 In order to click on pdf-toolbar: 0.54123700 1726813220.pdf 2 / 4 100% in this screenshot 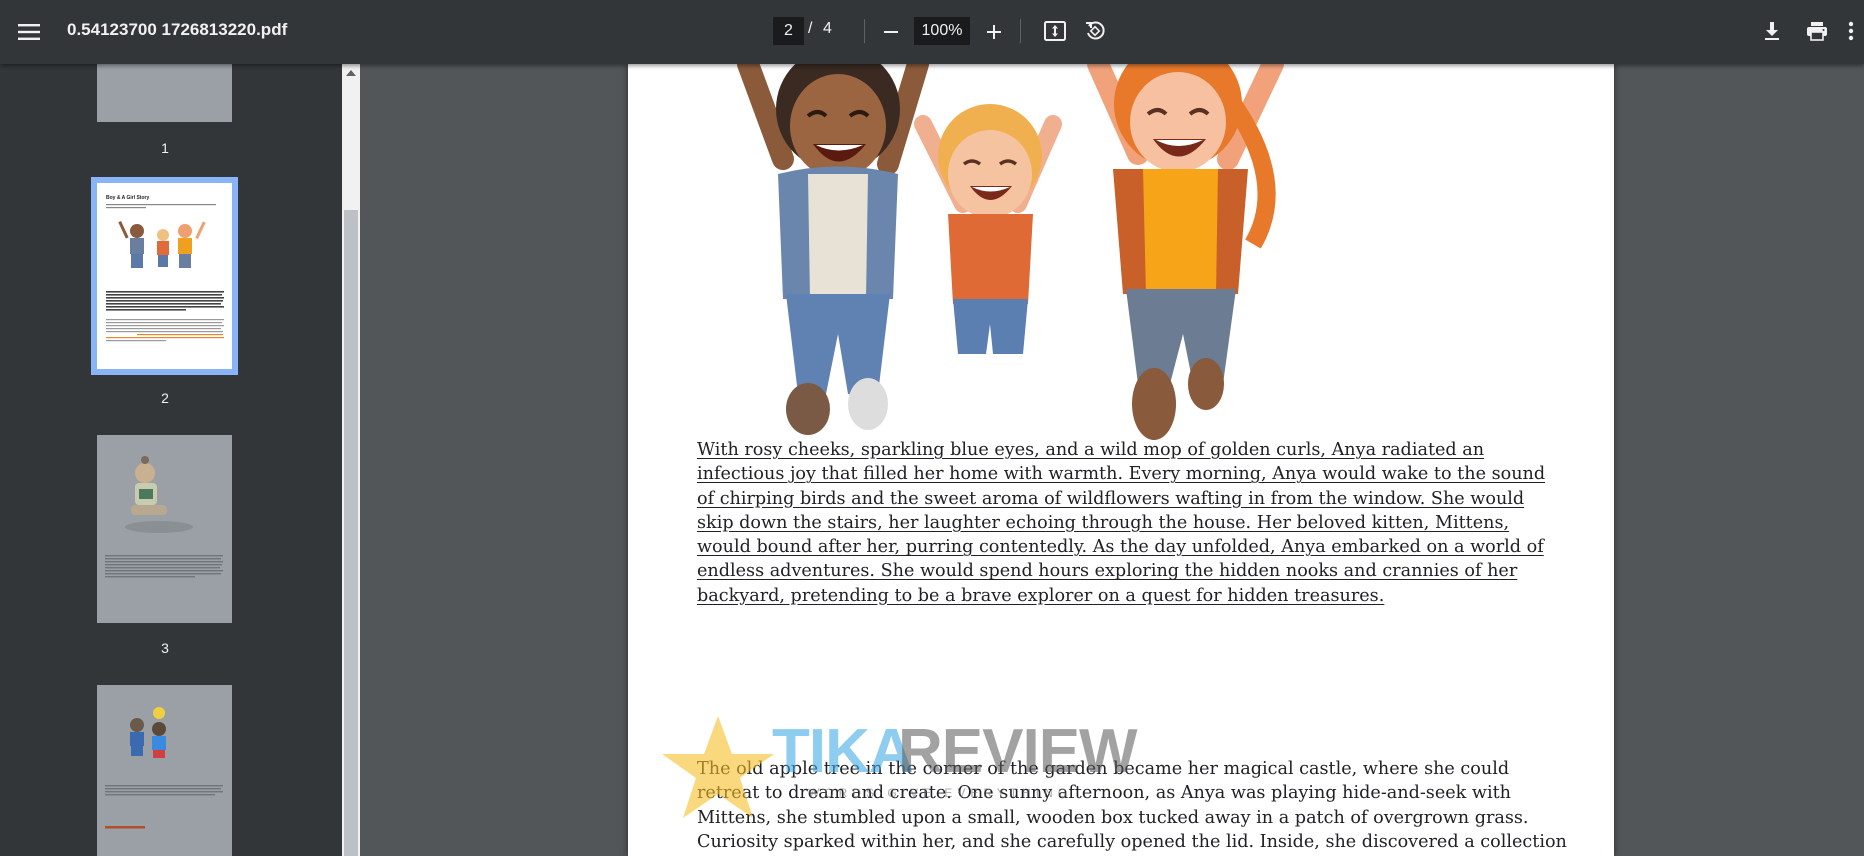, I will do `click(932, 32)`.